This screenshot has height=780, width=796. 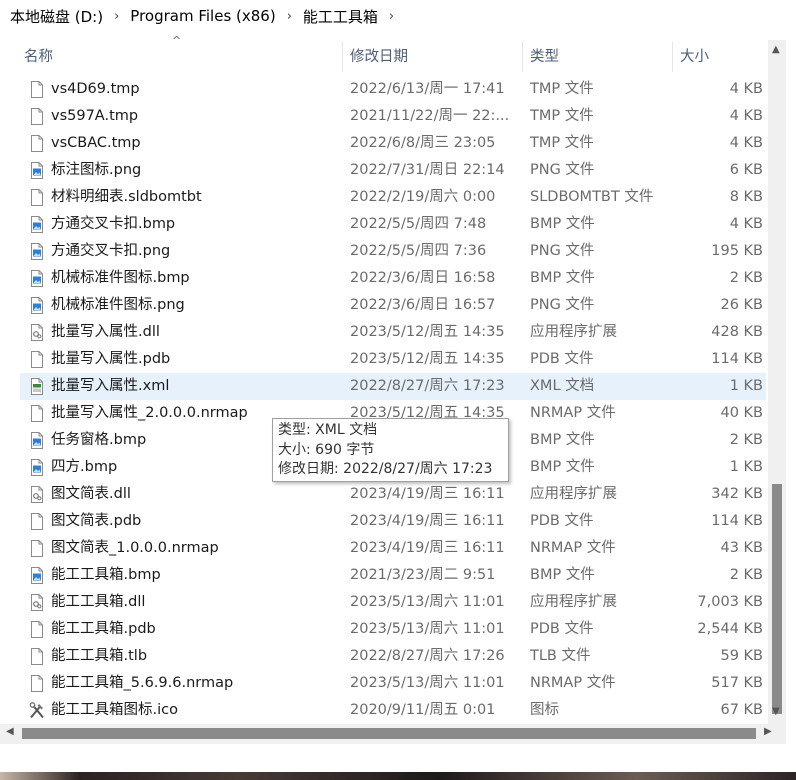 What do you see at coordinates (393, 359) in the screenshot?
I see `file-row: 批量写入属性.pdb 2023/5/12/周五 14:35 PDB 文件 114 KB` at bounding box center [393, 359].